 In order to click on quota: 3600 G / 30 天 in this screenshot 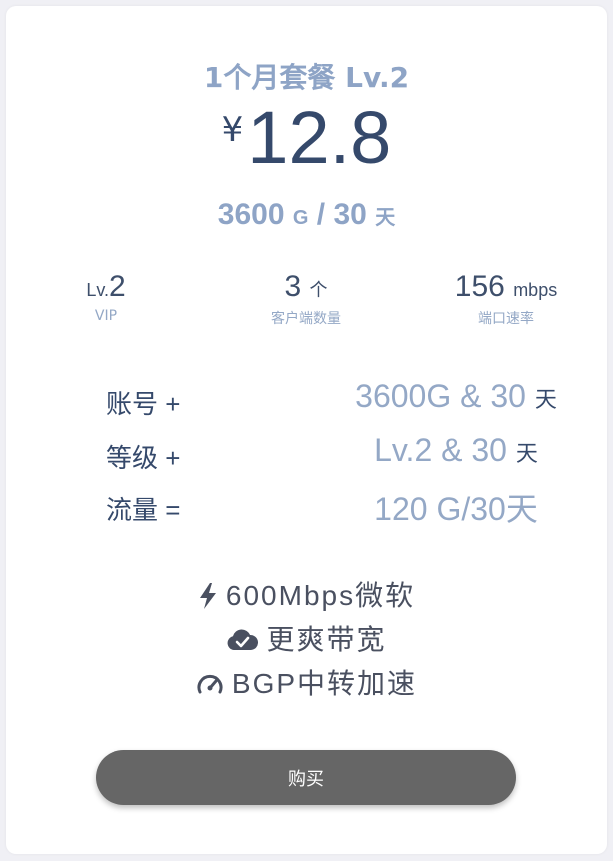, I will do `click(306, 215)`.